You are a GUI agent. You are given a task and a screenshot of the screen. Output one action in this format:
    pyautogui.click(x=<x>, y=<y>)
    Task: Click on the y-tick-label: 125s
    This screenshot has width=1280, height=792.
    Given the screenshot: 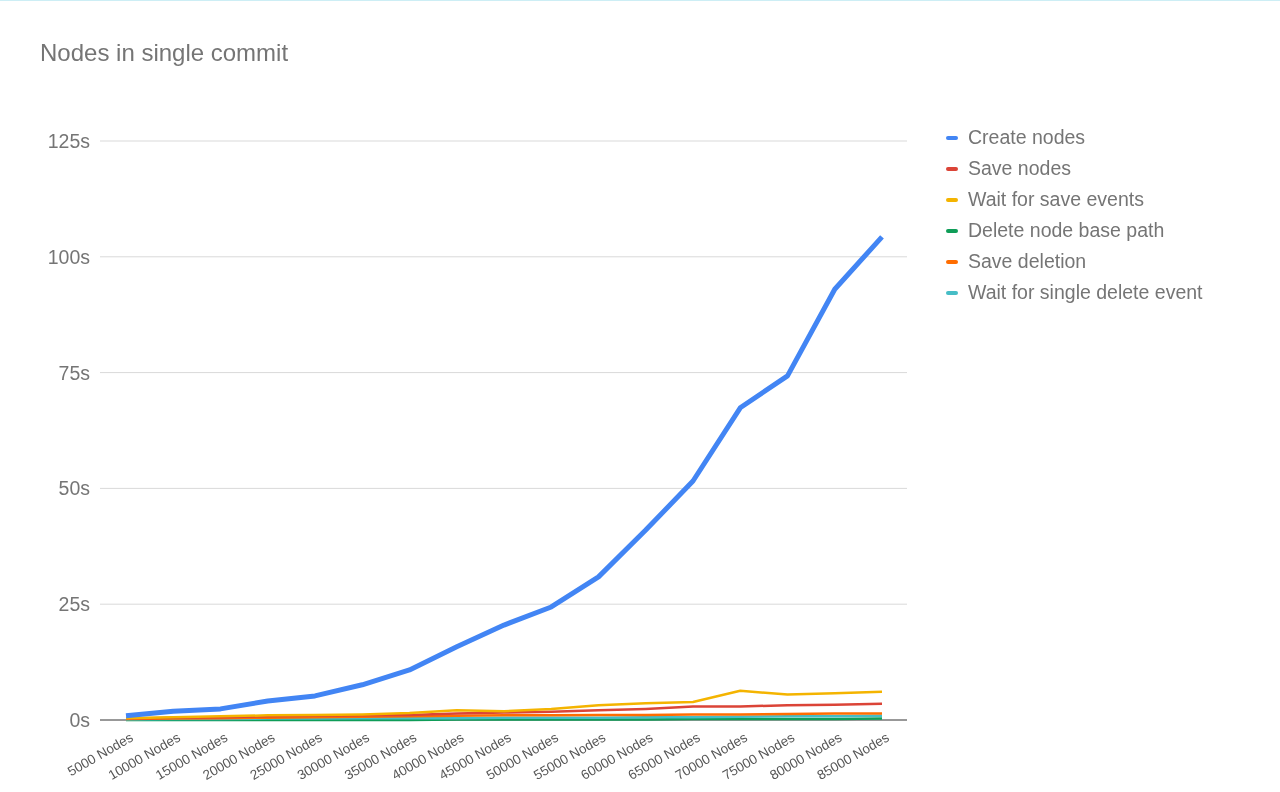 What is the action you would take?
    pyautogui.click(x=68, y=141)
    